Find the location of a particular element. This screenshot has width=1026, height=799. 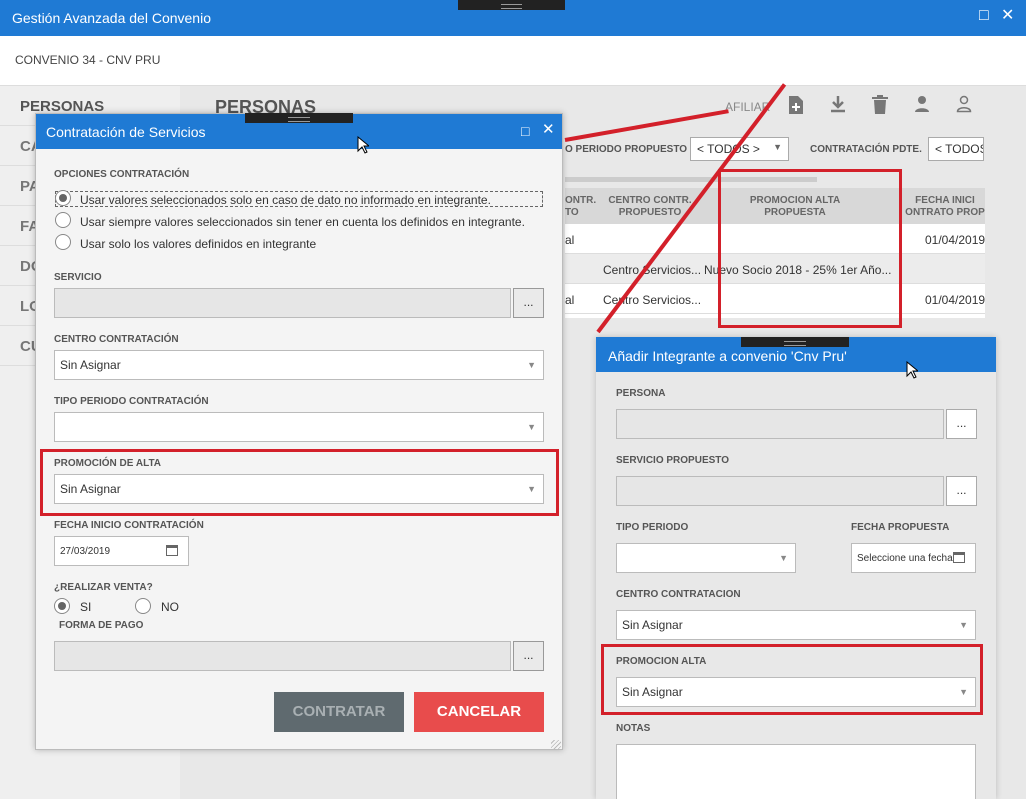

servicio-label: SERVICIO is located at coordinates (78, 277).